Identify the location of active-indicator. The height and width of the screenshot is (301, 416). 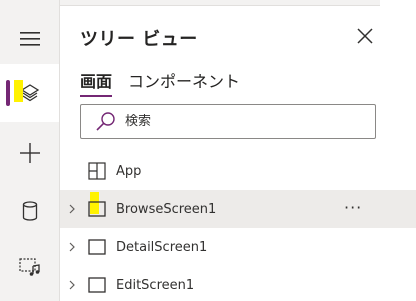
(8, 93).